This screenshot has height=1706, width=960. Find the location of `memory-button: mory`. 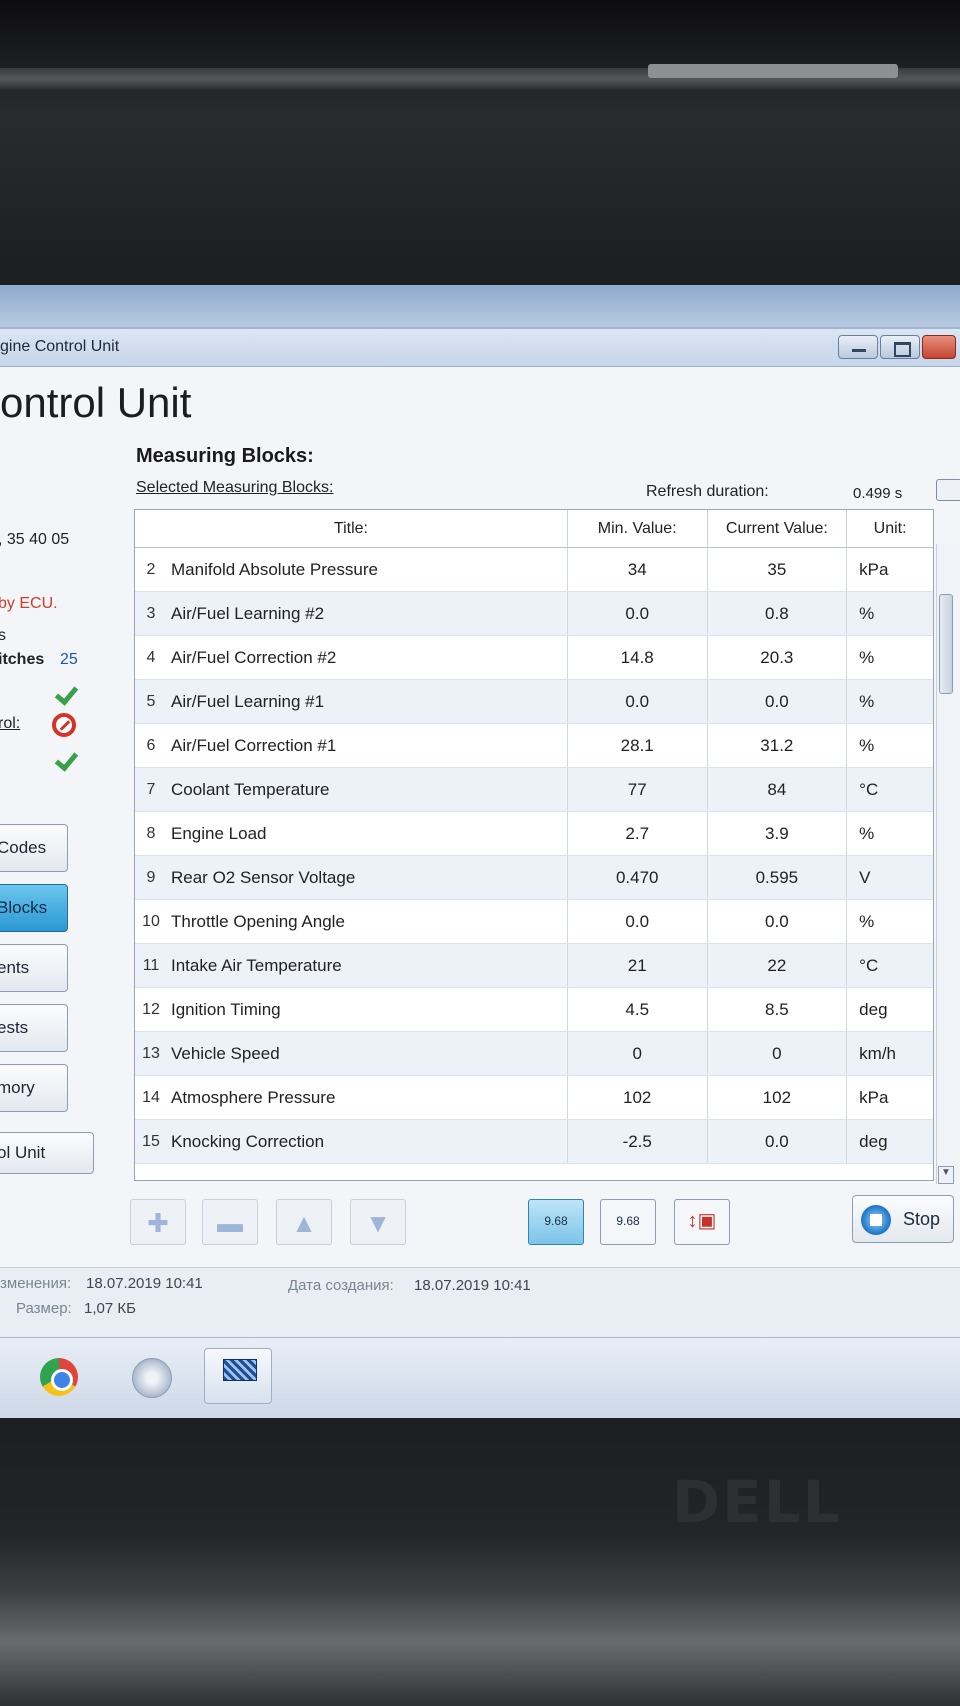

memory-button: mory is located at coordinates (34, 1088).